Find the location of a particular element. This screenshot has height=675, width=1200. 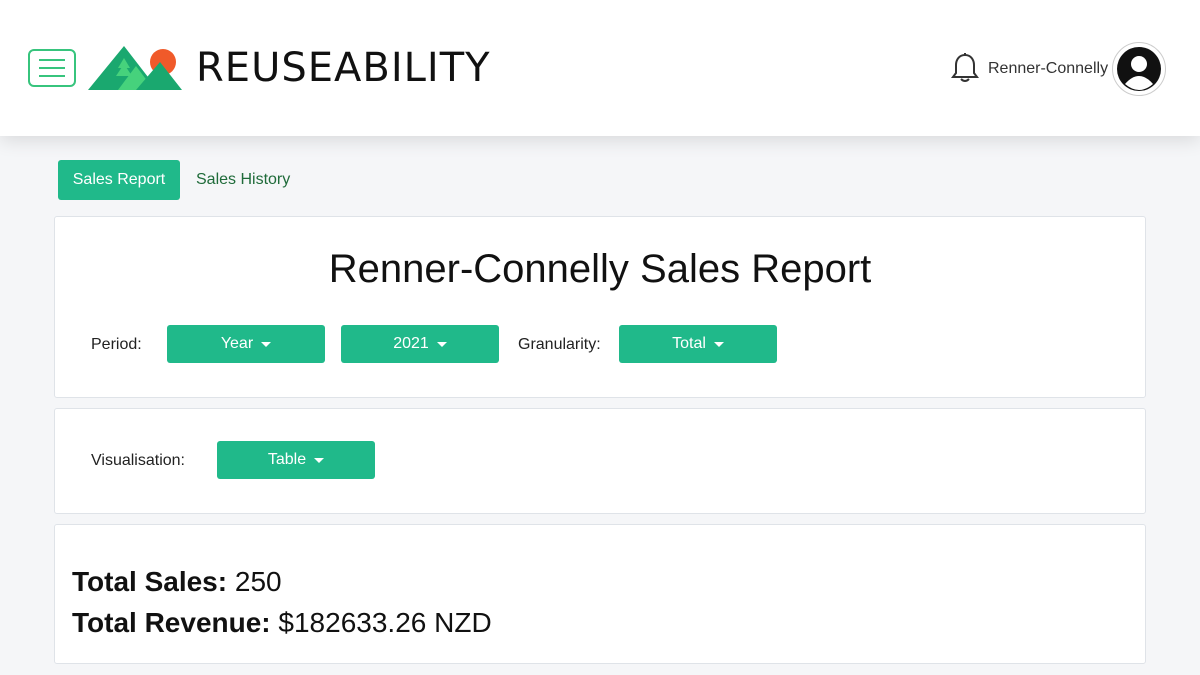

period-dropdown-value: Year is located at coordinates (237, 343).